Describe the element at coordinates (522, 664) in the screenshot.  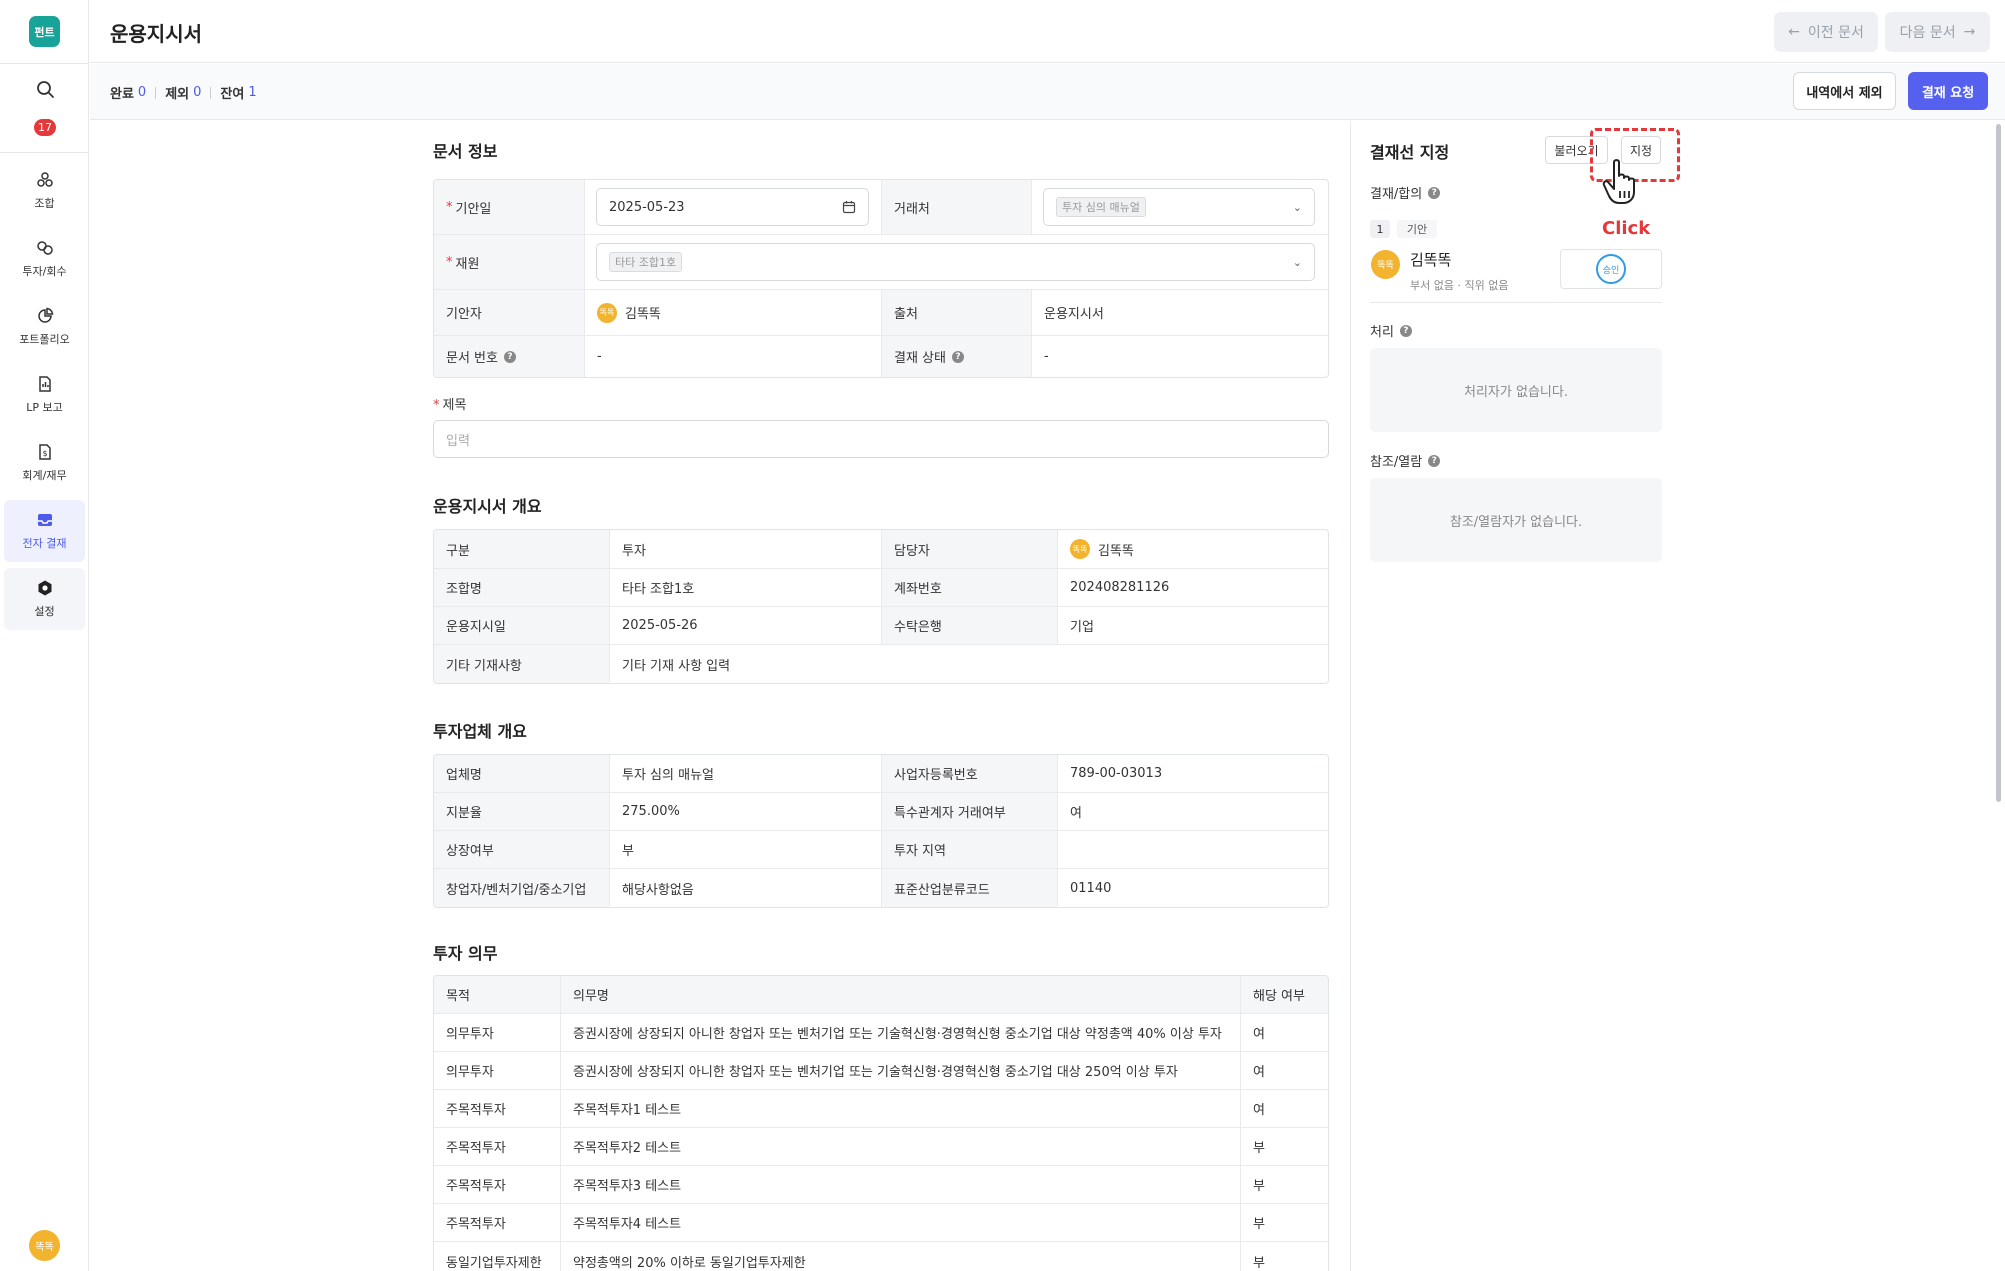
I see `extra-notes-label: 기타 기재사항` at that location.